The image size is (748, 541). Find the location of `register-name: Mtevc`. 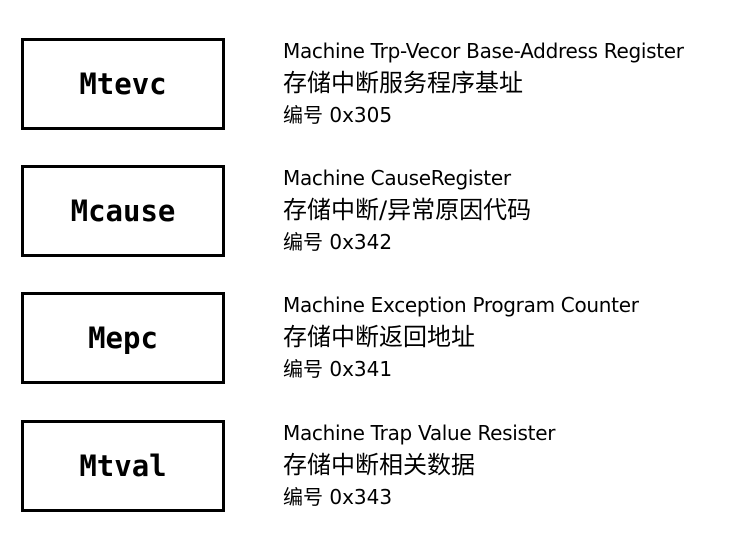

register-name: Mtevc is located at coordinates (123, 84).